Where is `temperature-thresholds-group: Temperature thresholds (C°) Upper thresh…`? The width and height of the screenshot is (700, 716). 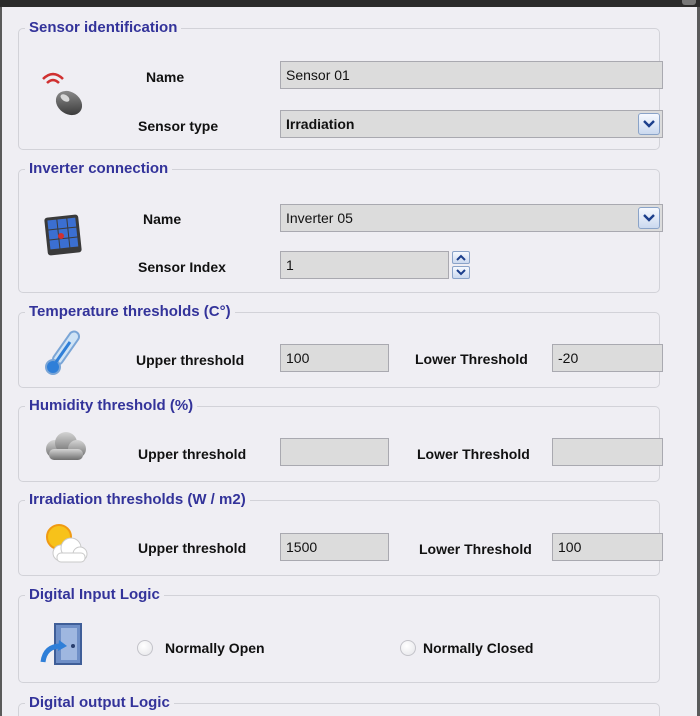 temperature-thresholds-group: Temperature thresholds (C°) Upper thresh… is located at coordinates (340, 345).